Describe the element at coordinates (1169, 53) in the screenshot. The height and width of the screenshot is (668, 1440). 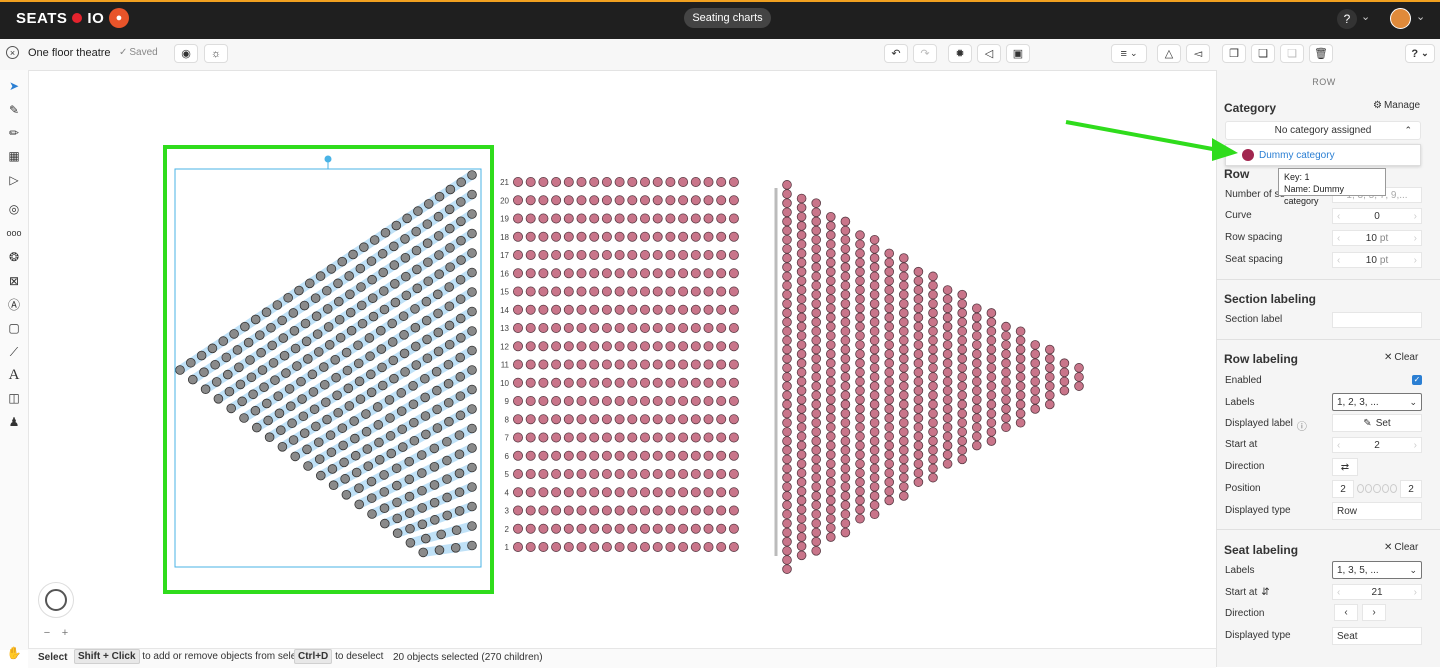
I see `flip-button: △` at that location.